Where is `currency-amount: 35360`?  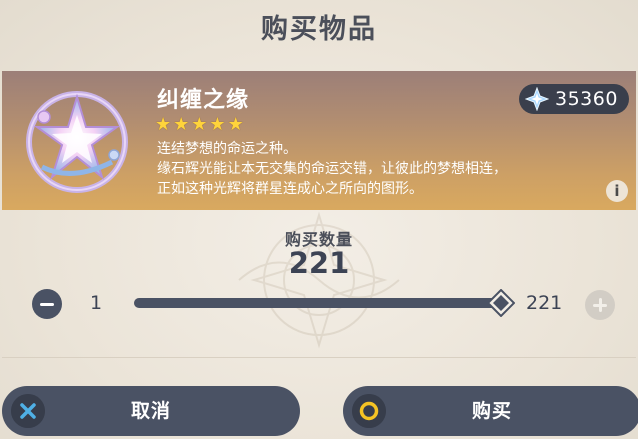 currency-amount: 35360 is located at coordinates (586, 99).